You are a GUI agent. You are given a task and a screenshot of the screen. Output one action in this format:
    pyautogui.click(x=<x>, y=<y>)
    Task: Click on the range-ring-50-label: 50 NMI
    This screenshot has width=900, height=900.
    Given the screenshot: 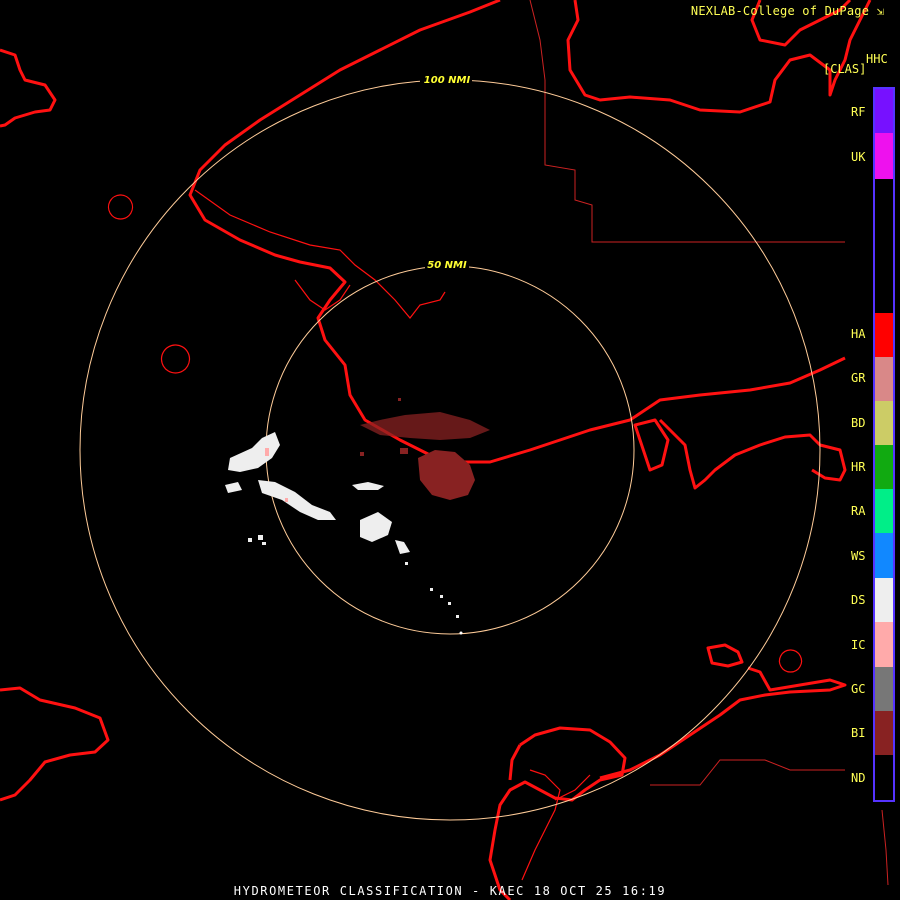 What is the action you would take?
    pyautogui.click(x=447, y=265)
    